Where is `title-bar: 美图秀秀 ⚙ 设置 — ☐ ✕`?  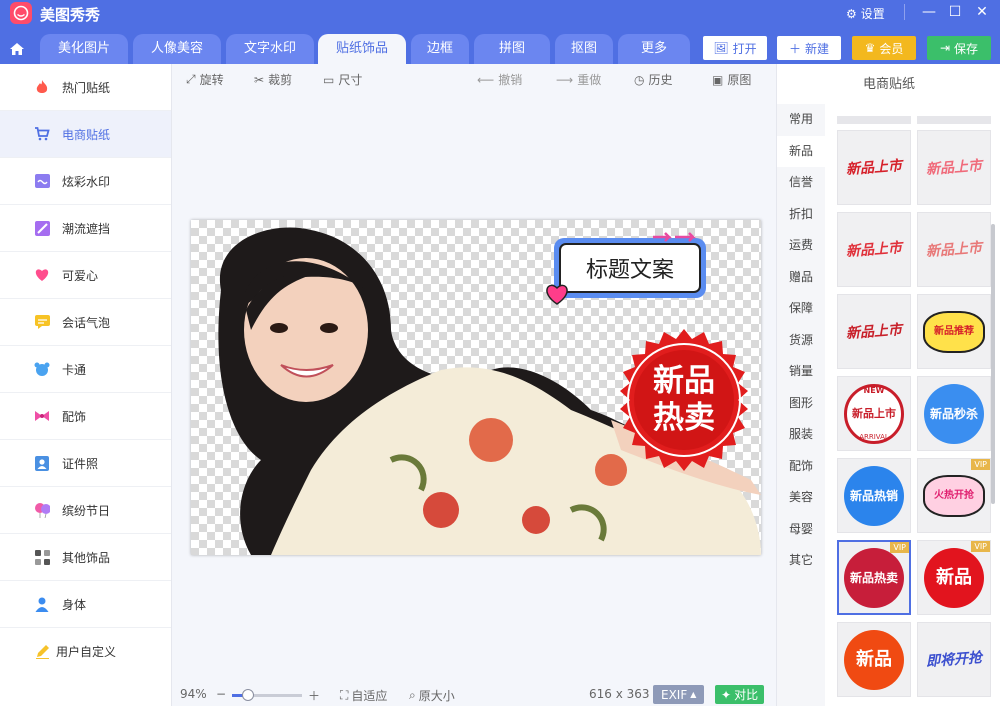
title-bar: 美图秀秀 ⚙ 设置 — ☐ ✕ is located at coordinates (500, 13).